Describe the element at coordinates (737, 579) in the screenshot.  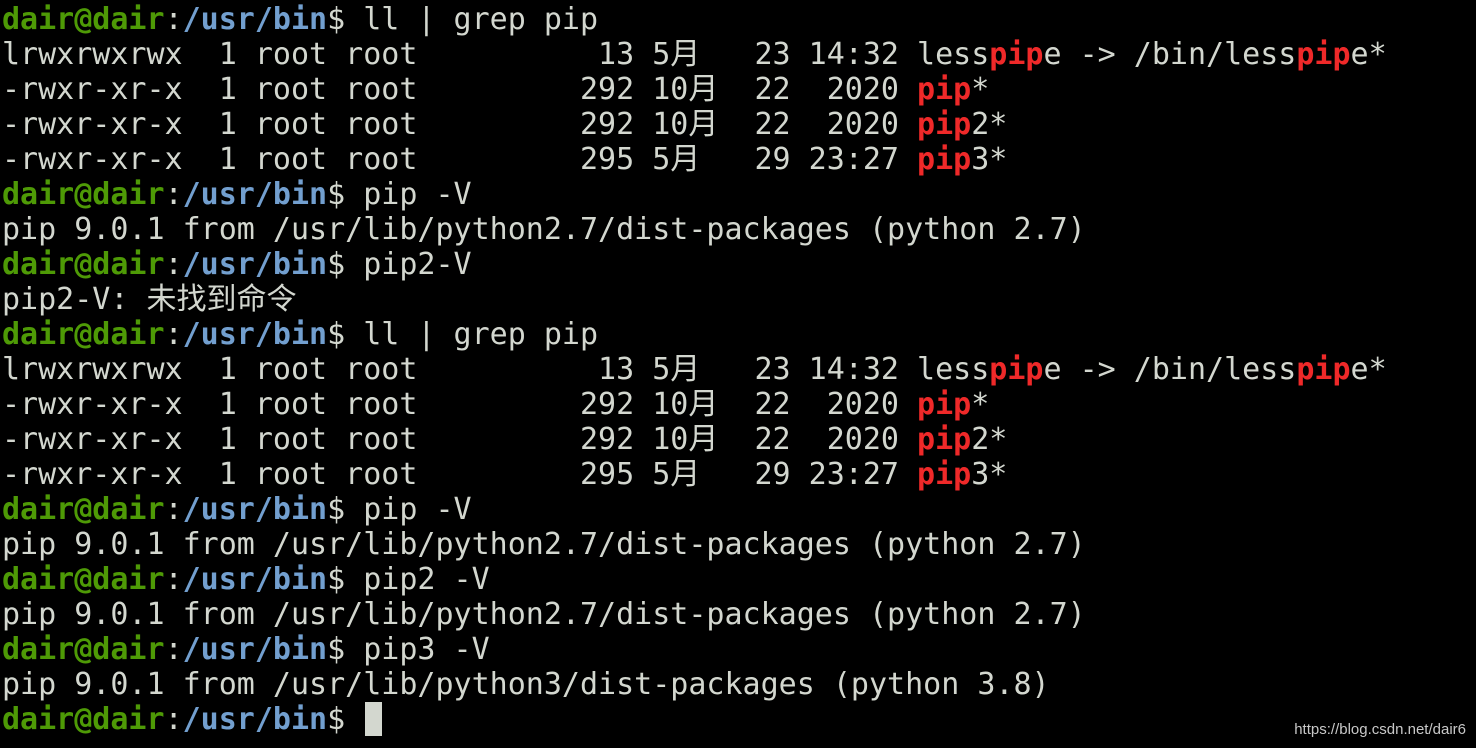
I see `prompt-line: dair@dair:/usr/bin$ pip2 -V` at that location.